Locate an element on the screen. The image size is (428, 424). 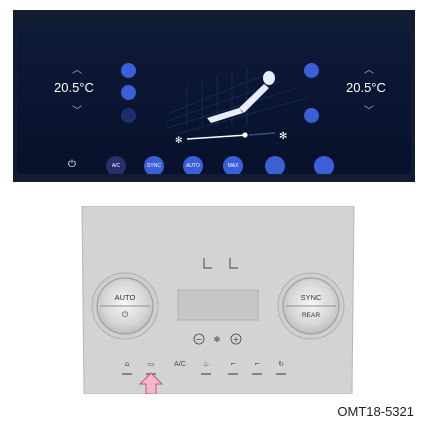
rear-defrost-icon: ⌂ is located at coordinates (127, 364).